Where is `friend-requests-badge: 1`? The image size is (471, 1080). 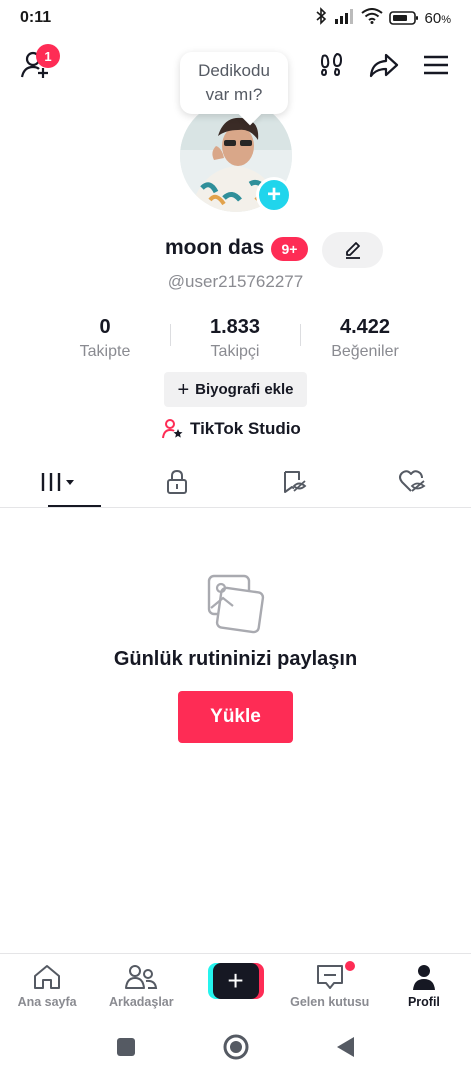
friend-requests-badge: 1 is located at coordinates (48, 56).